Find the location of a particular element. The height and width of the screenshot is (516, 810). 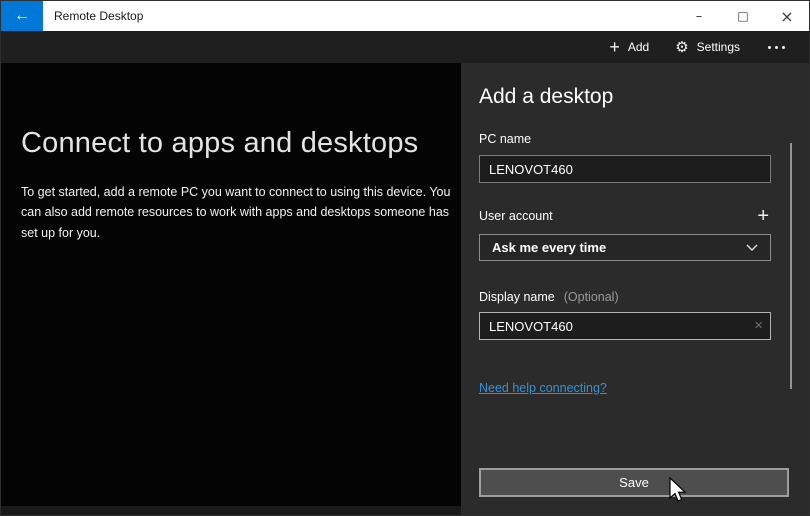

display-name-optional-hint: (Optional) is located at coordinates (591, 297).